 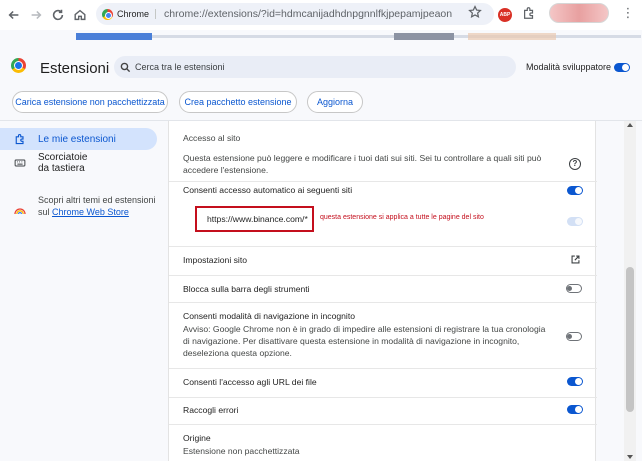 What do you see at coordinates (211, 410) in the screenshot?
I see `collect-errors-label: Raccogli errori` at bounding box center [211, 410].